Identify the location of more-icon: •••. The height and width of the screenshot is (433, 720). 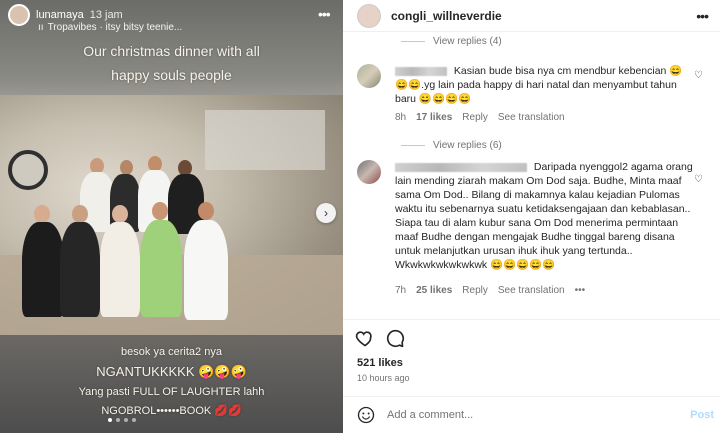
(702, 16).